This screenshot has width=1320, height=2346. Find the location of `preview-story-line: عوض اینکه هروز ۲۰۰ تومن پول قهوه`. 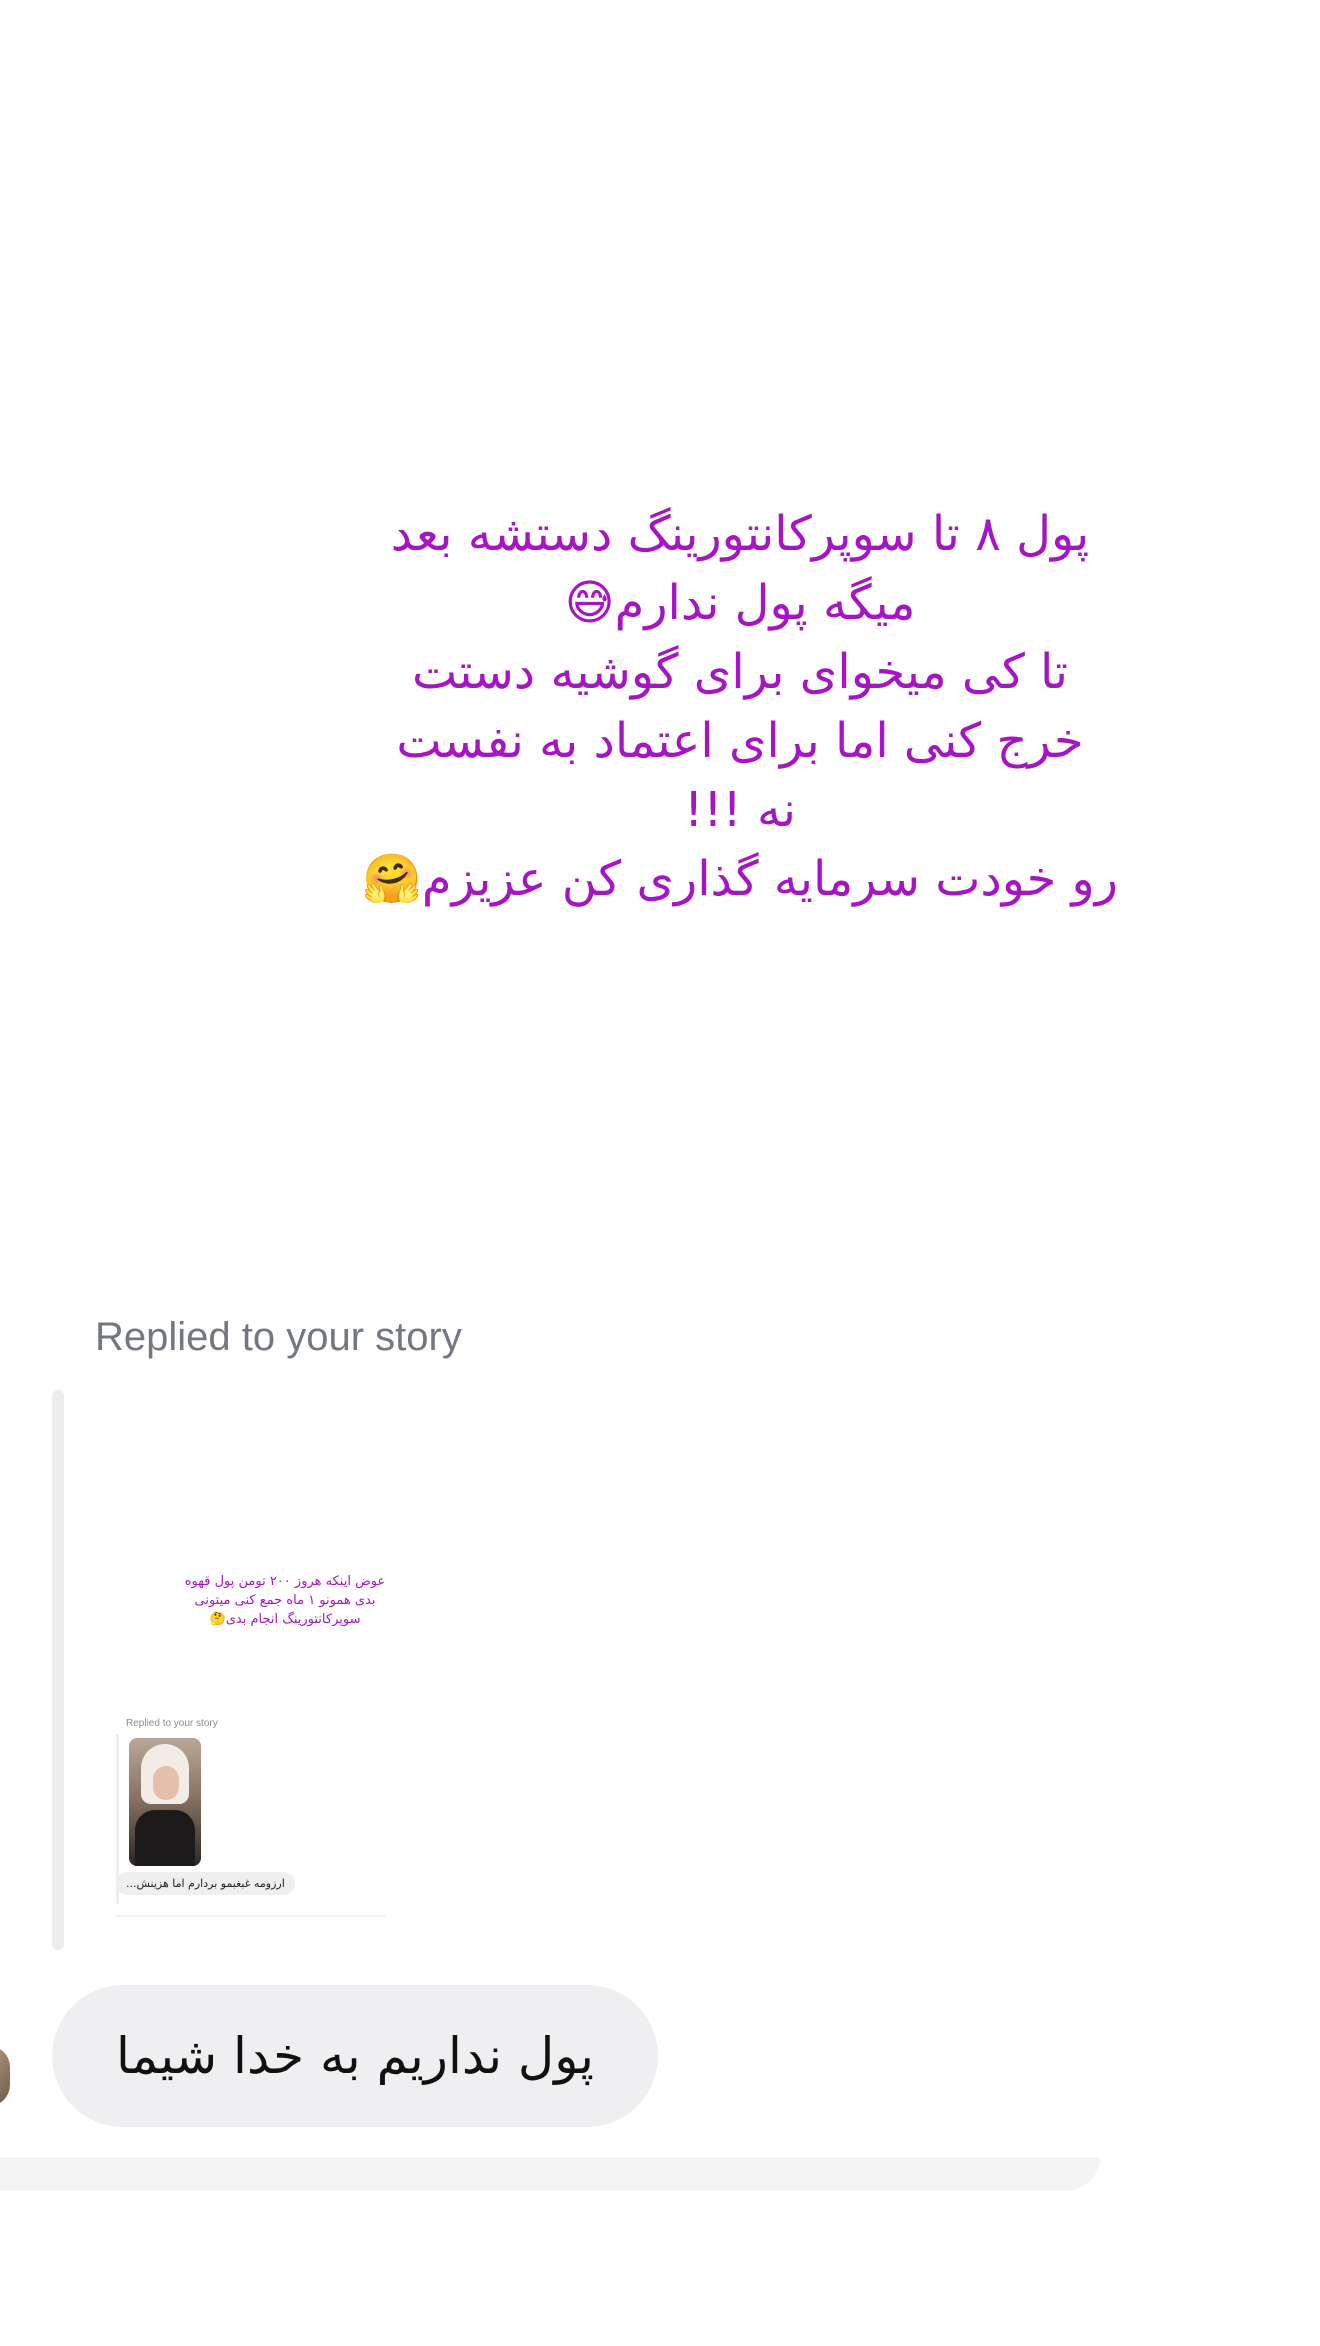

preview-story-line: عوض اینکه هروز ۲۰۰ تومن پول قهوه is located at coordinates (285, 1581).